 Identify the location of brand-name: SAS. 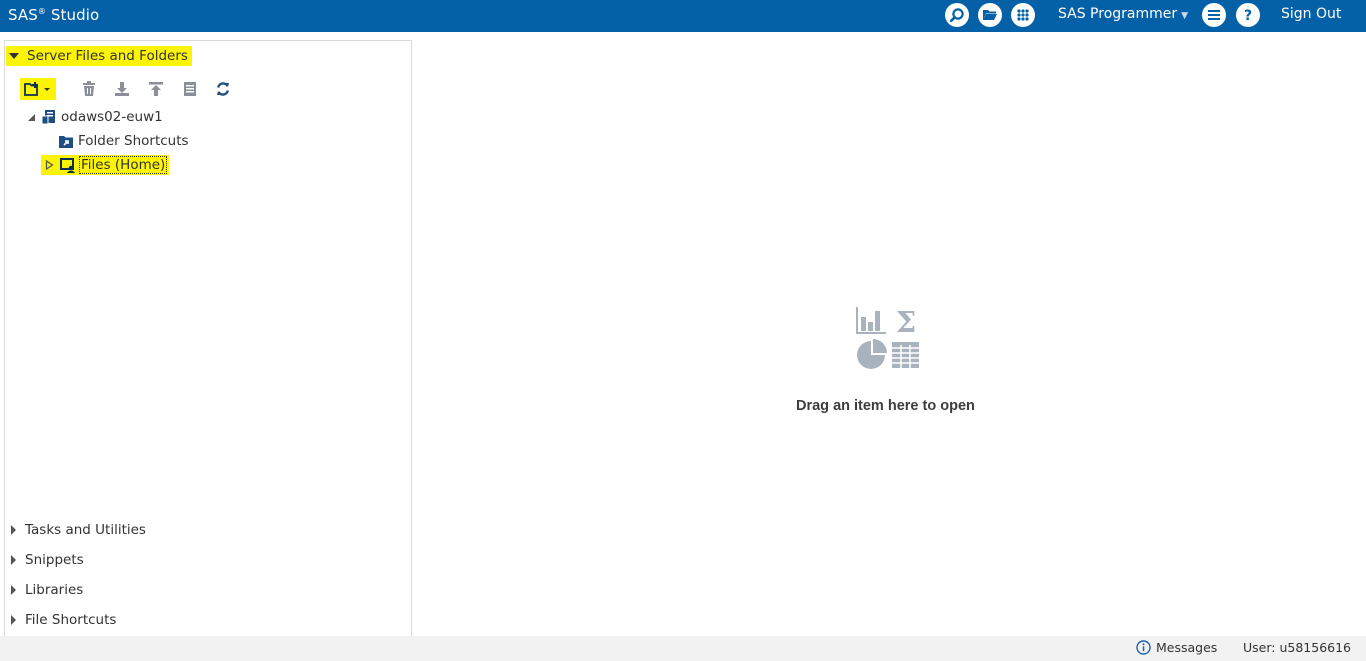
(23, 15).